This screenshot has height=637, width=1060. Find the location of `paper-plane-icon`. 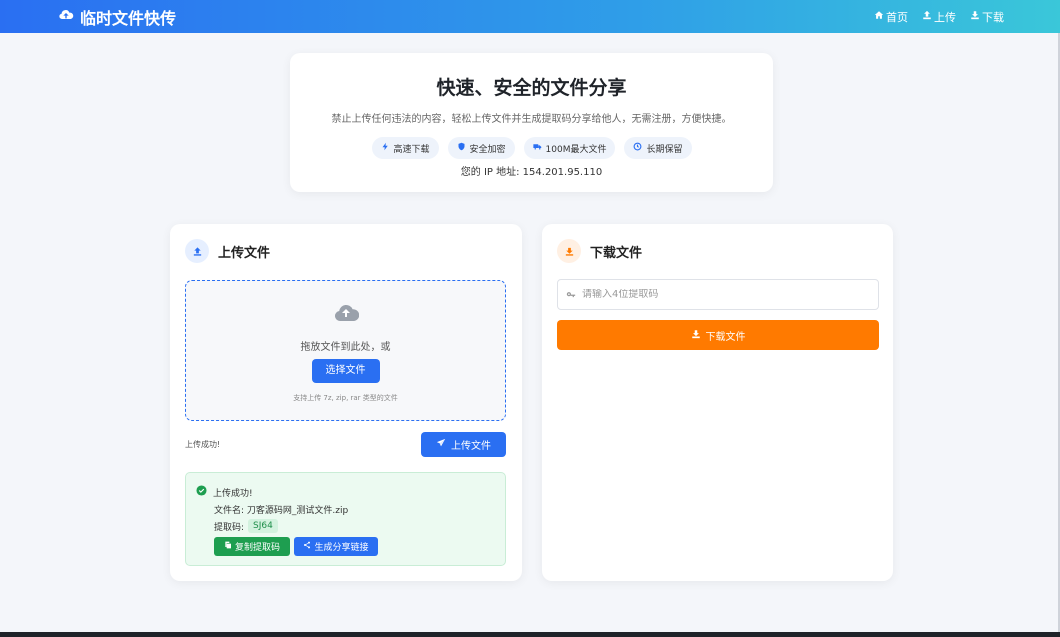

paper-plane-icon is located at coordinates (441, 444).